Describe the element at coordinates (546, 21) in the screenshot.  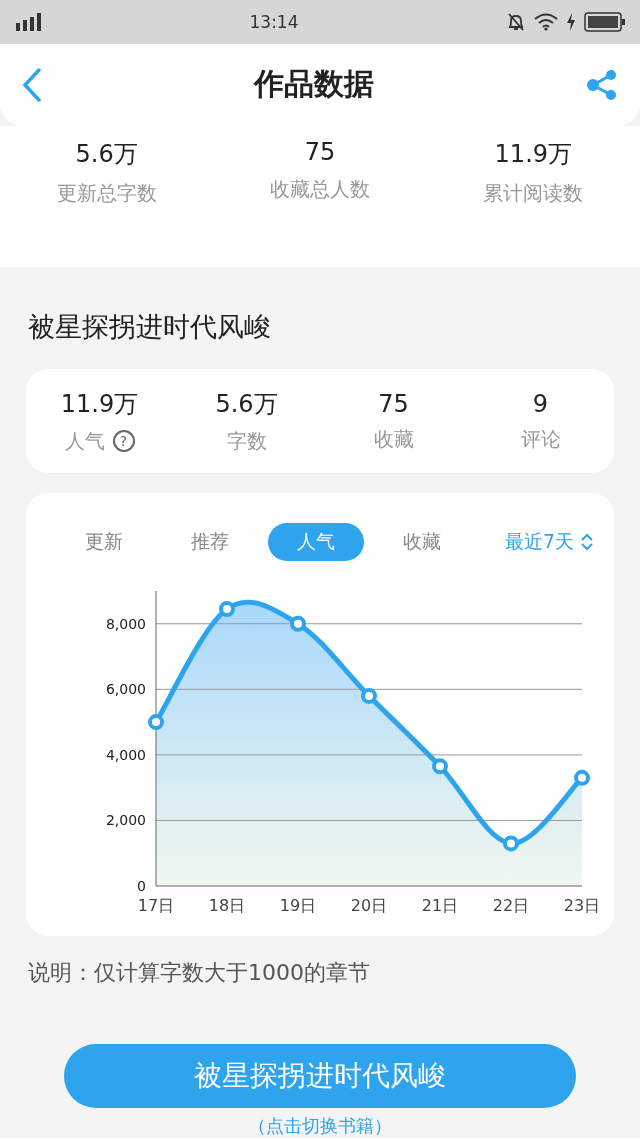
I see `wifi-icon` at that location.